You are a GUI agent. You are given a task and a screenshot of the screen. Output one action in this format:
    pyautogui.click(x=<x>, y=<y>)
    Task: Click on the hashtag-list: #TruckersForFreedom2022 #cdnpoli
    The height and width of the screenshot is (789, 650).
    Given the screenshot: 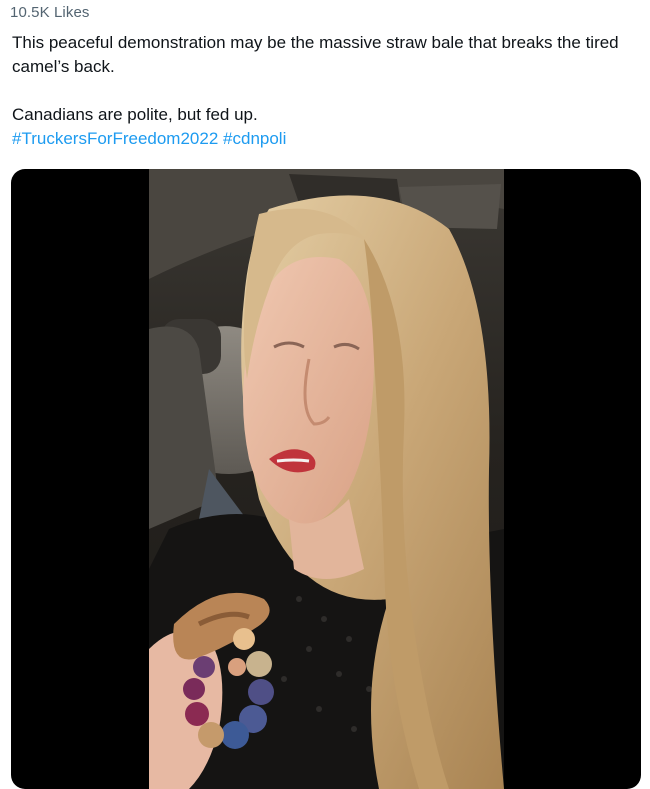 What is the action you would take?
    pyautogui.click(x=328, y=139)
    